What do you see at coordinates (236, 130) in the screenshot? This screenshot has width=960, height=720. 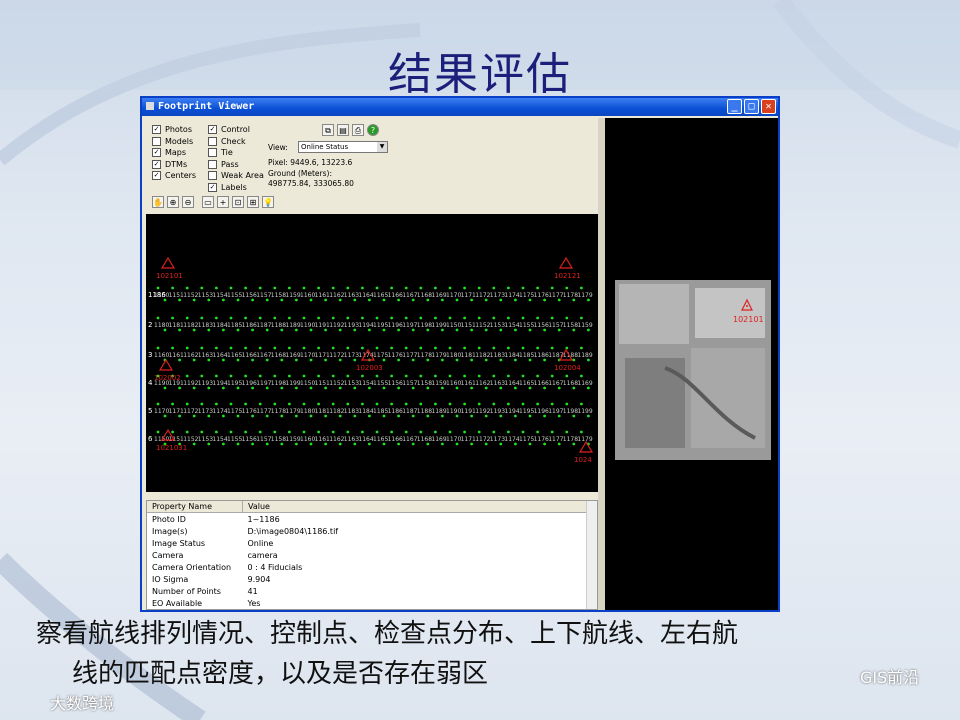 I see `layer-control: Control` at bounding box center [236, 130].